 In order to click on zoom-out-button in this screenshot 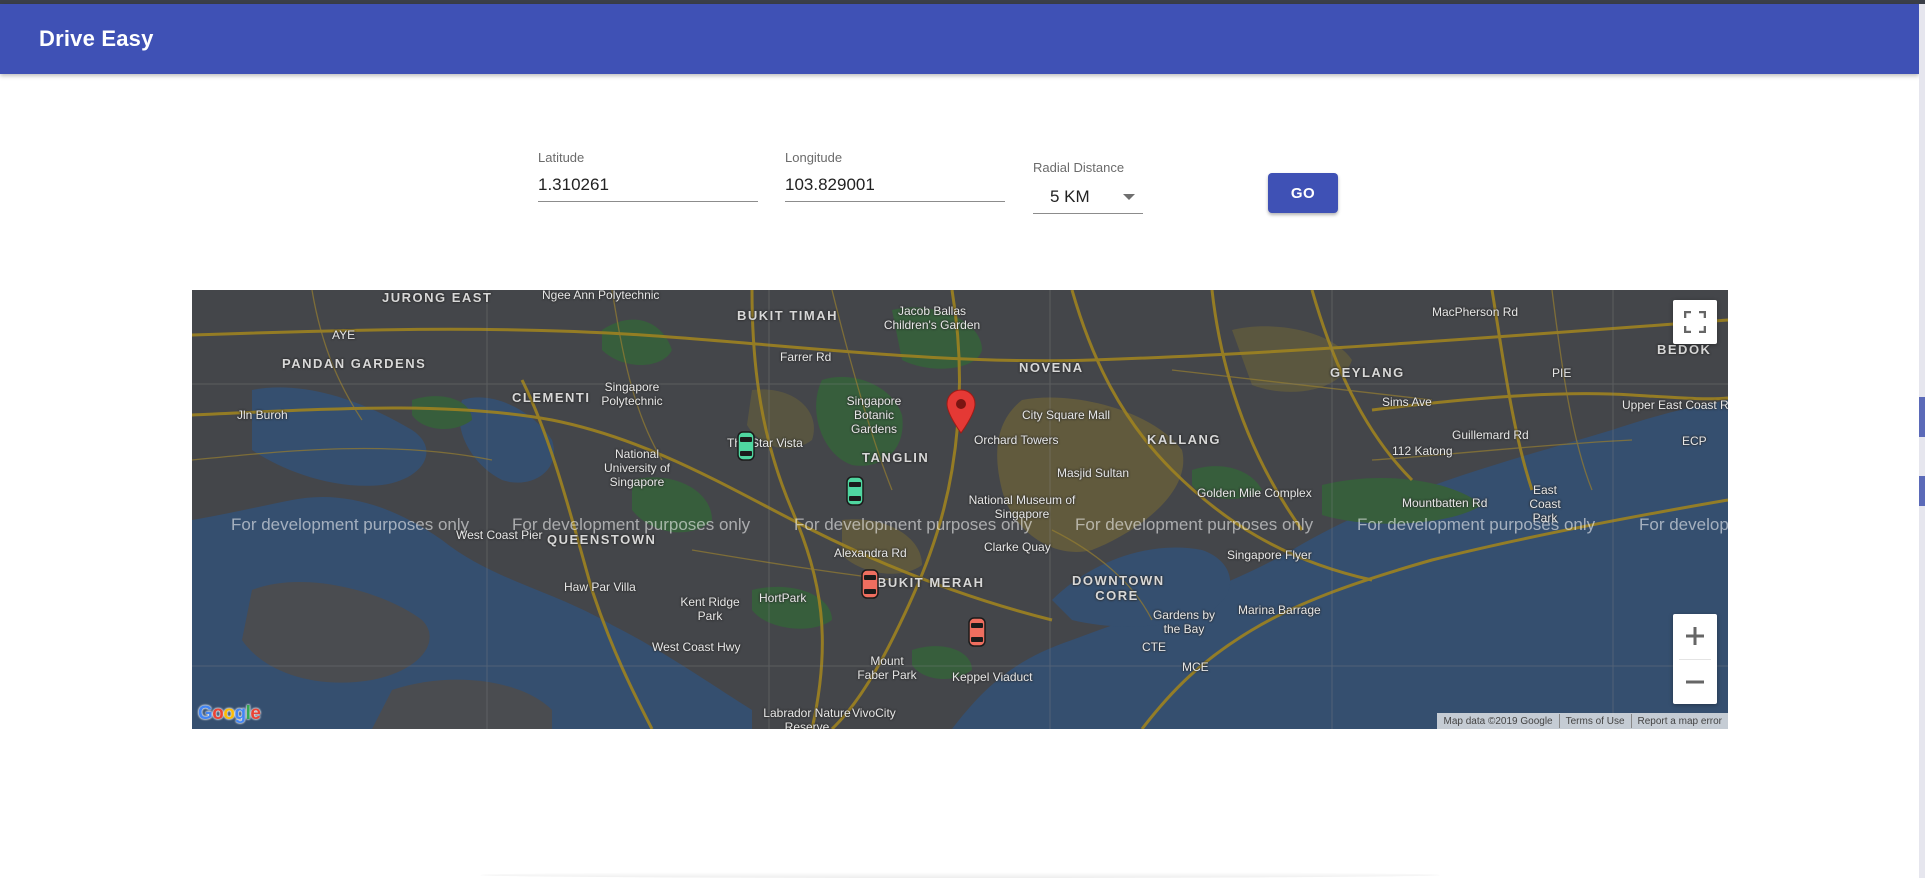, I will do `click(1695, 682)`.